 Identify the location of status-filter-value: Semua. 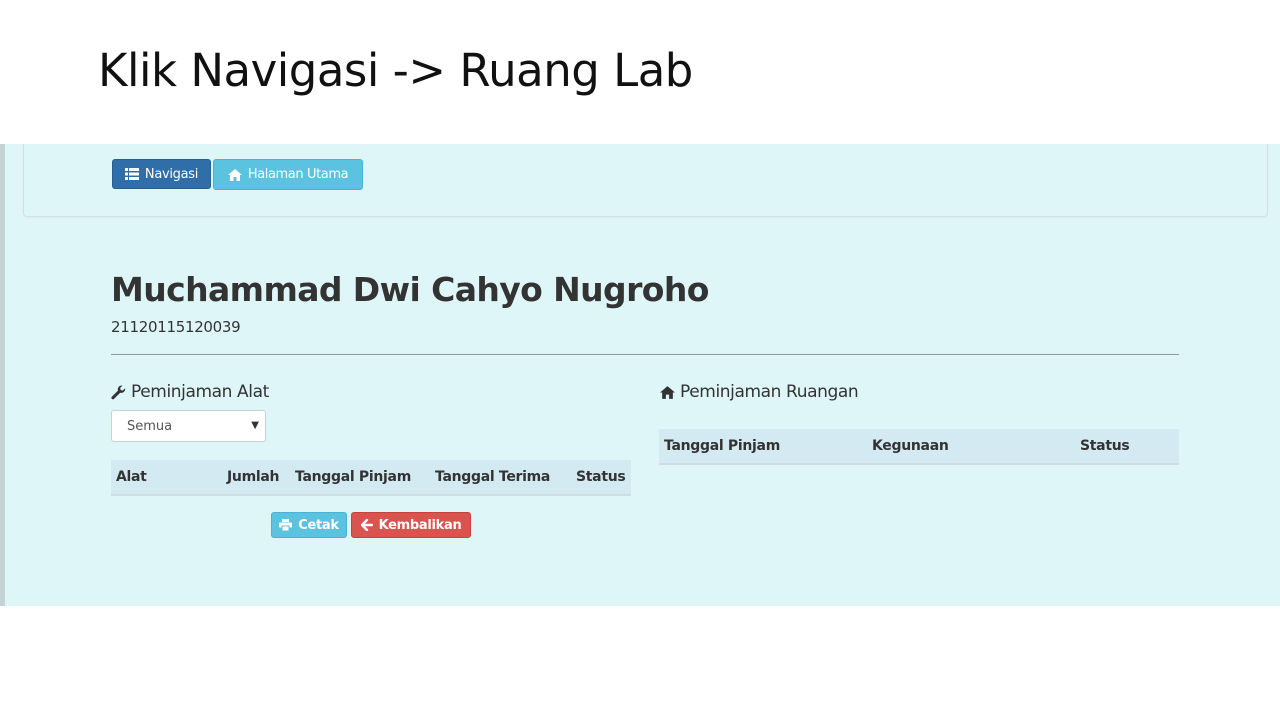
(150, 426).